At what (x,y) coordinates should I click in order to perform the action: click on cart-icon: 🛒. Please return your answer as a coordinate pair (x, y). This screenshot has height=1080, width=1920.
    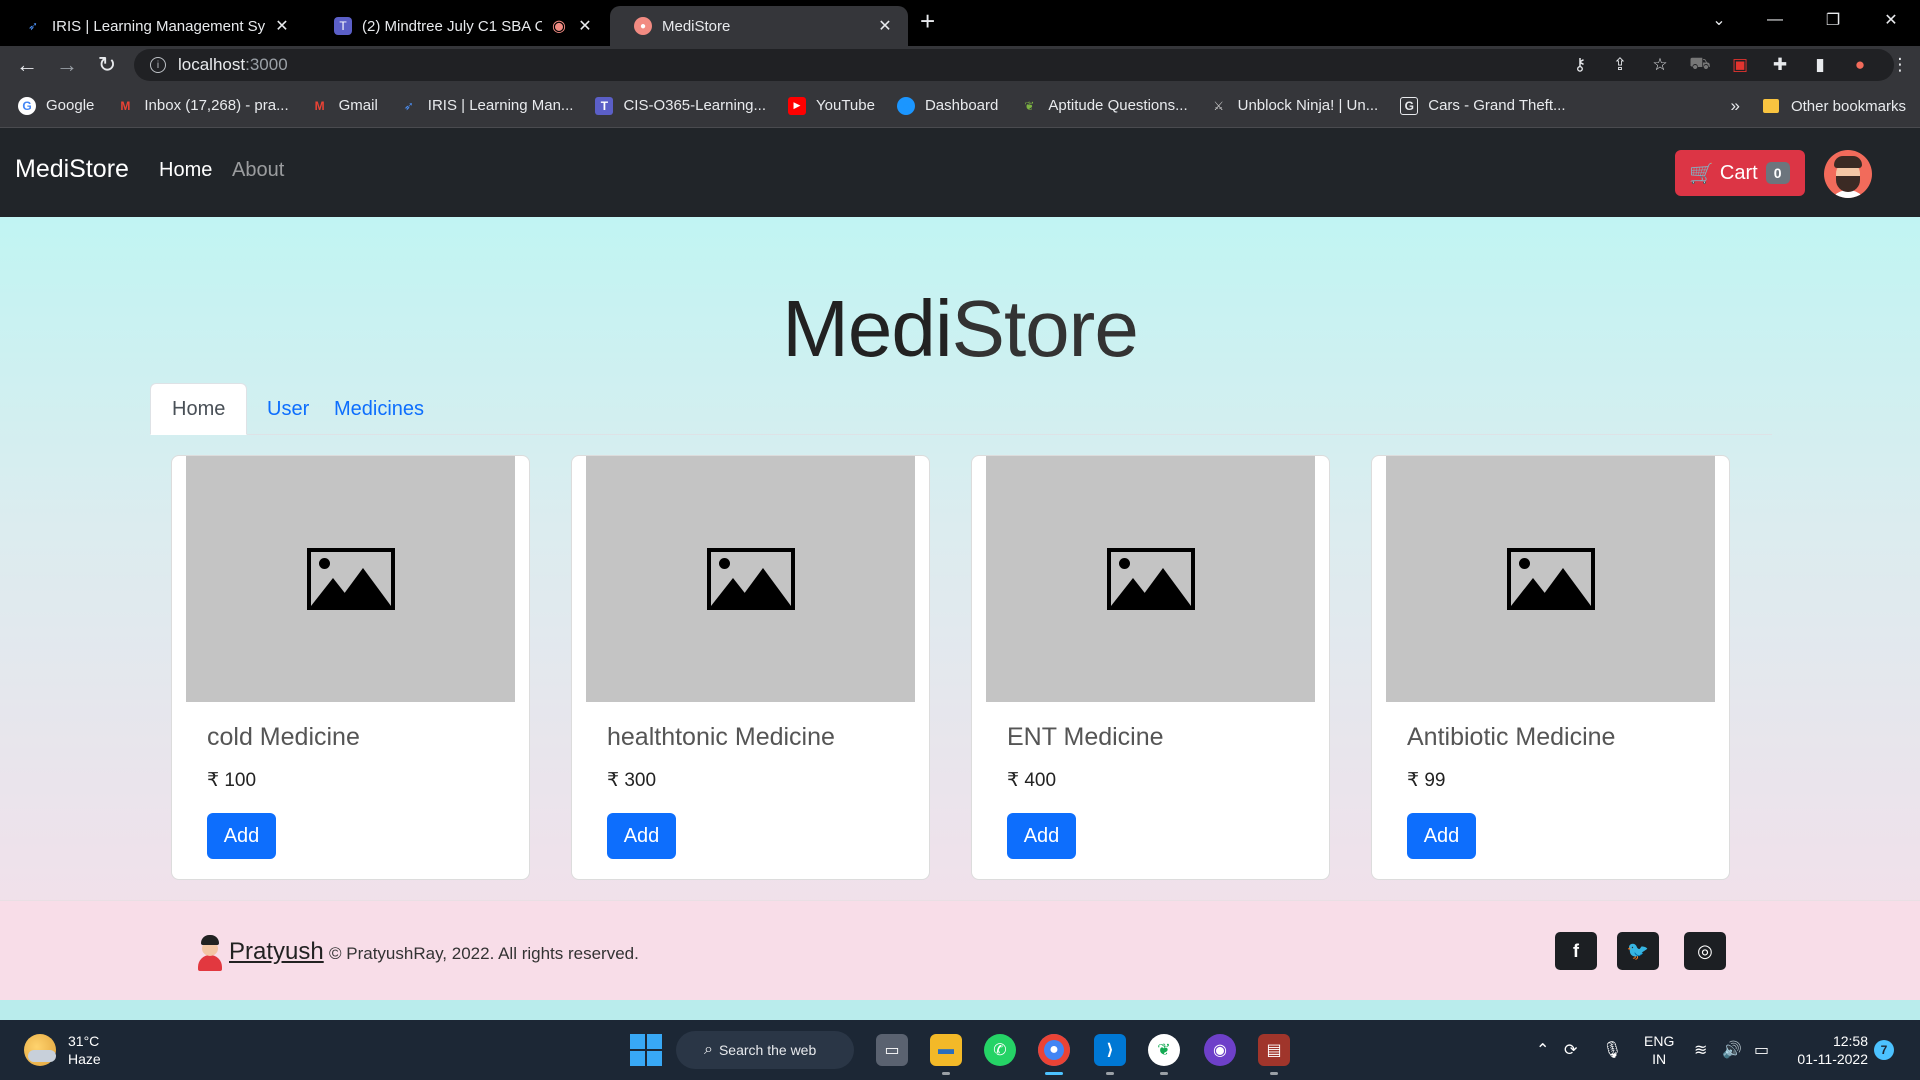
    Looking at the image, I should click on (1701, 173).